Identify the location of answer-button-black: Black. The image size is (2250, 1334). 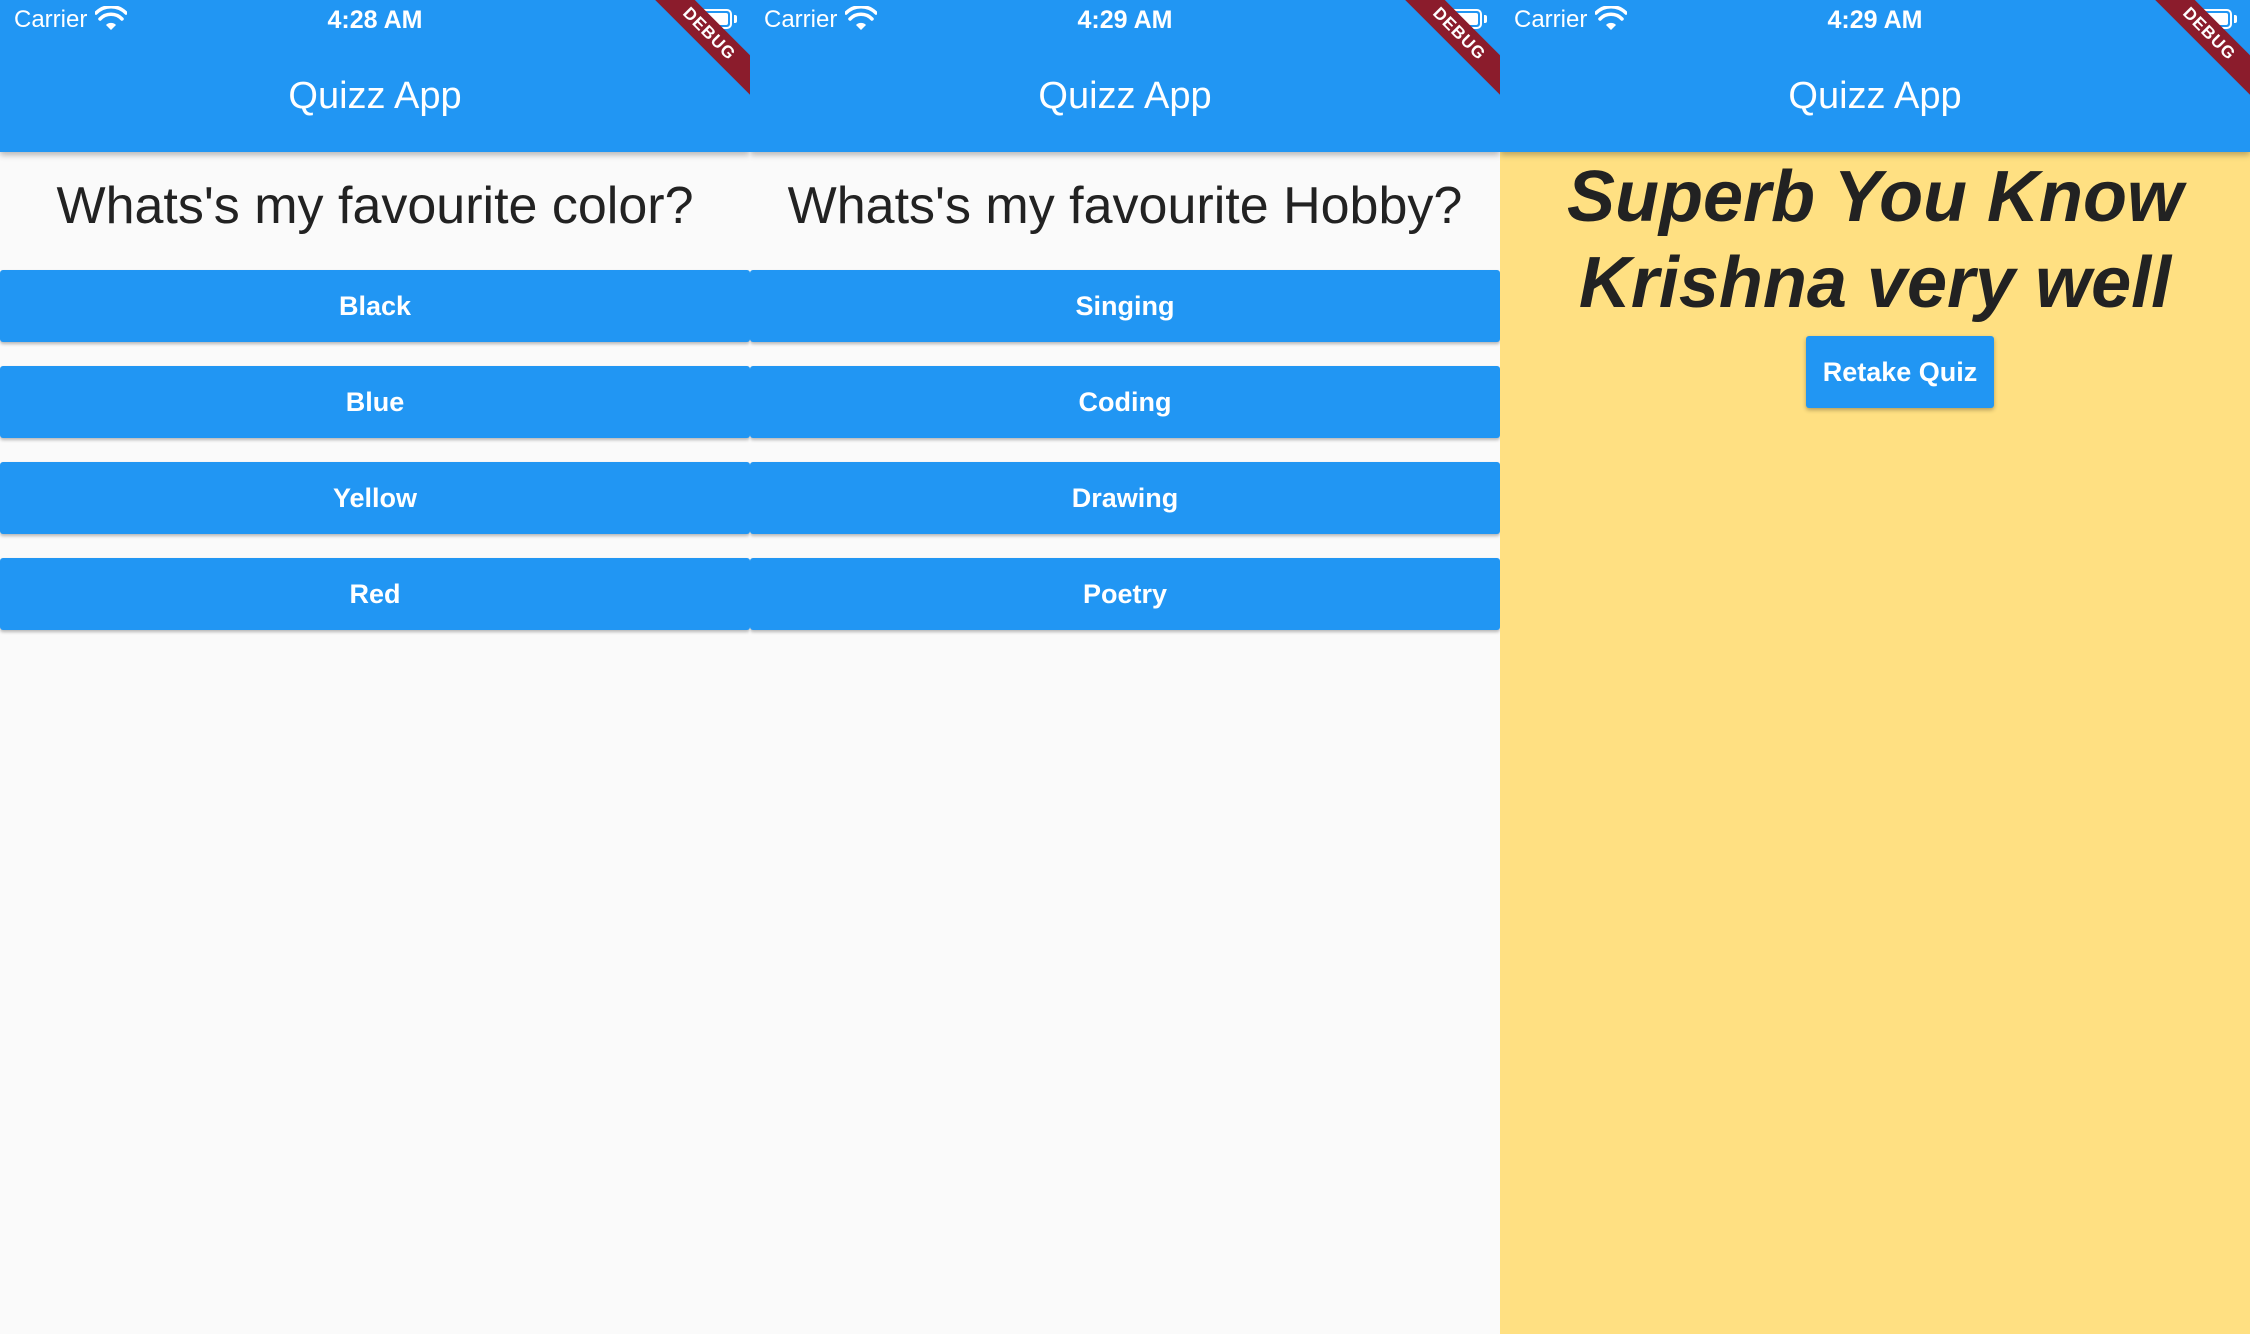
(375, 306).